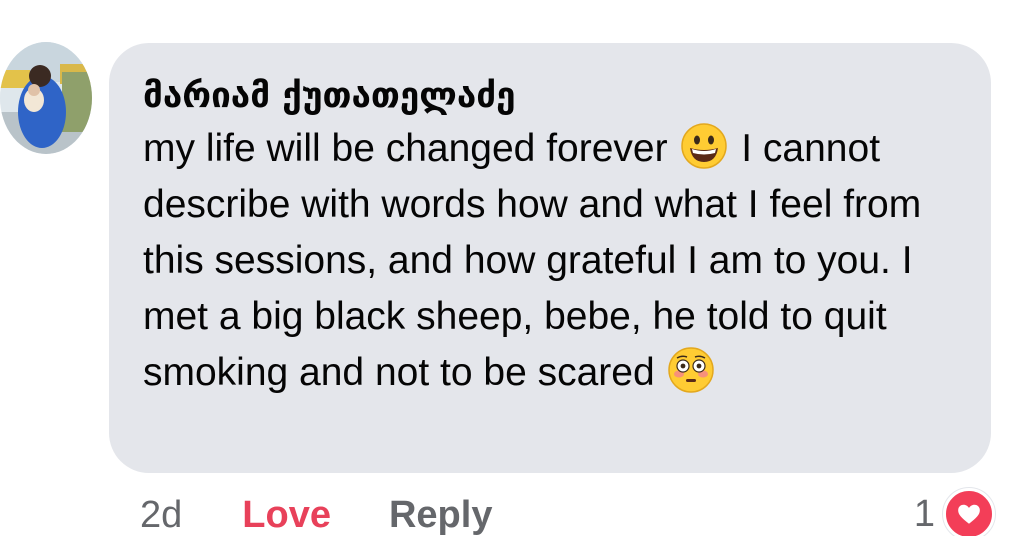 This screenshot has height=536, width=1017. I want to click on heart-icon, so click(969, 512).